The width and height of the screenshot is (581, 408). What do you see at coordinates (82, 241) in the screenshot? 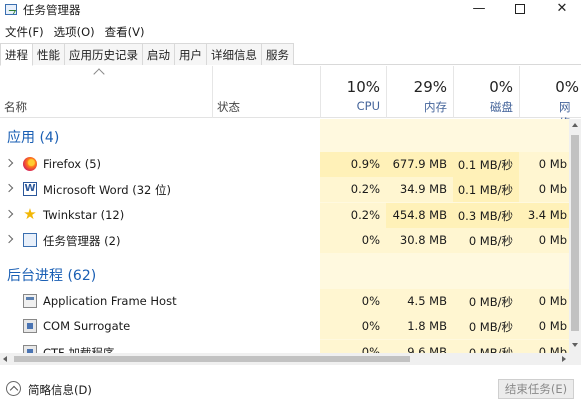
I see `process-name: 任务管理器 (2)` at bounding box center [82, 241].